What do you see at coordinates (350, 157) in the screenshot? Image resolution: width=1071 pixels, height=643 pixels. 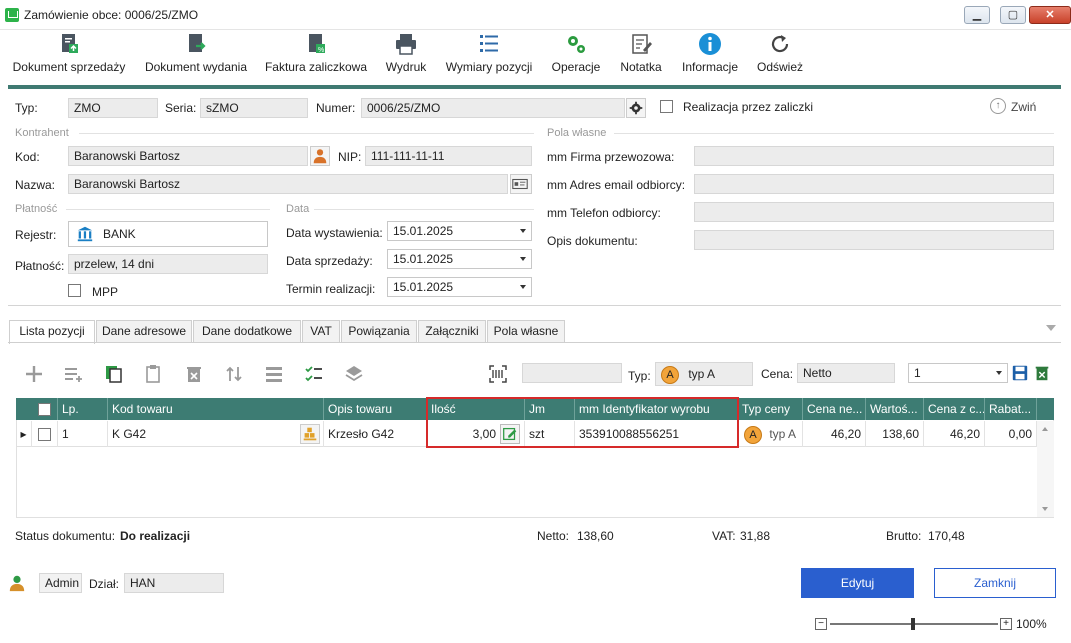 I see `nip-label: NIP:` at bounding box center [350, 157].